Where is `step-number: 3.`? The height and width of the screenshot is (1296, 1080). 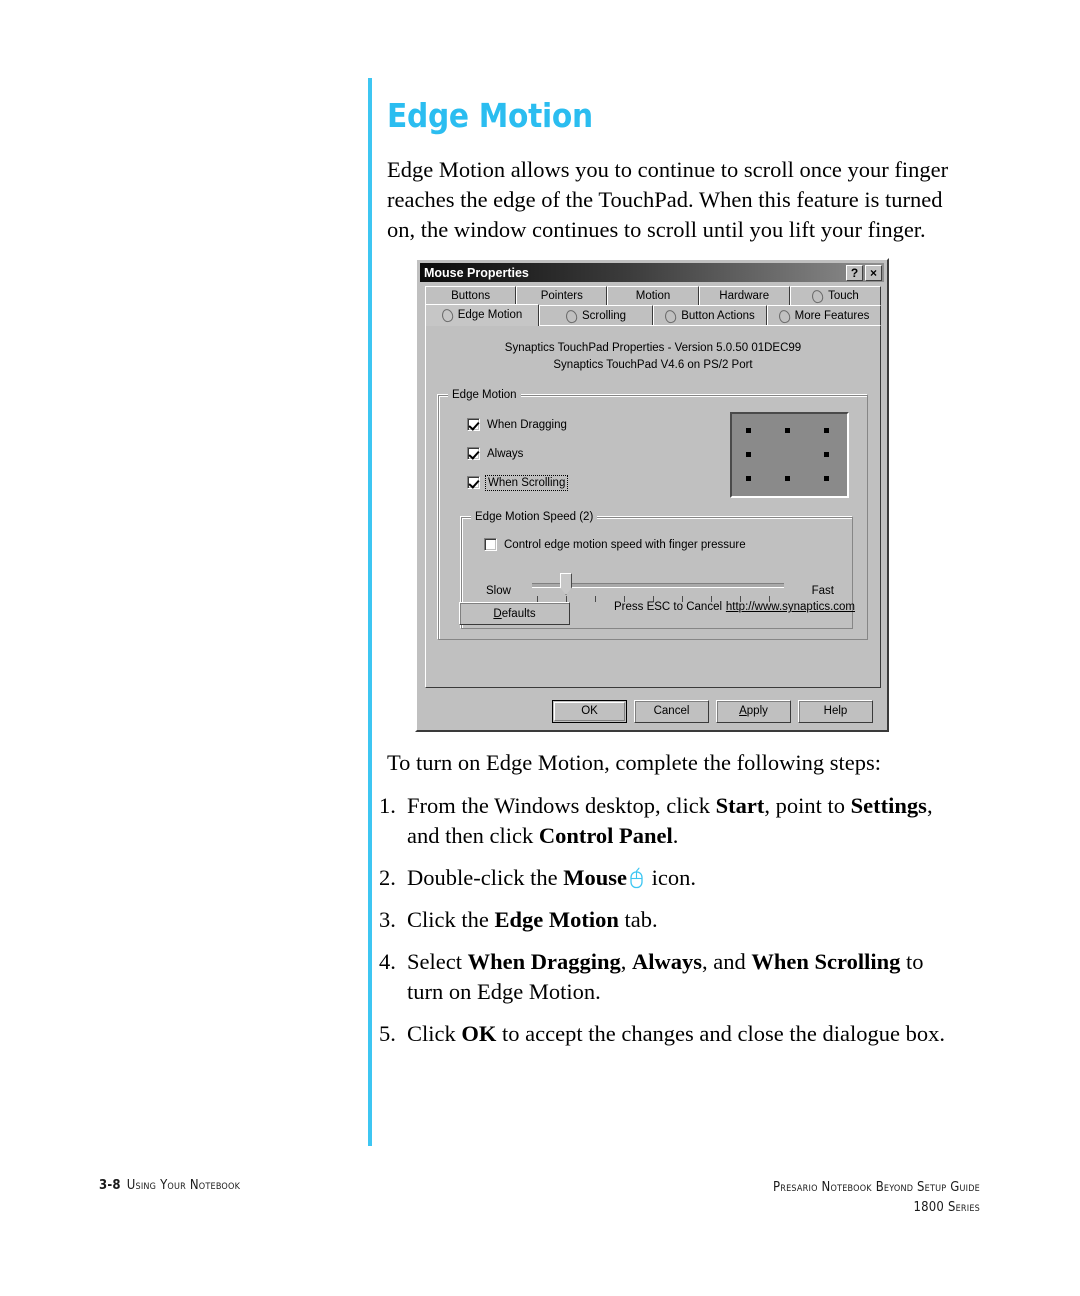 step-number: 3. is located at coordinates (387, 919).